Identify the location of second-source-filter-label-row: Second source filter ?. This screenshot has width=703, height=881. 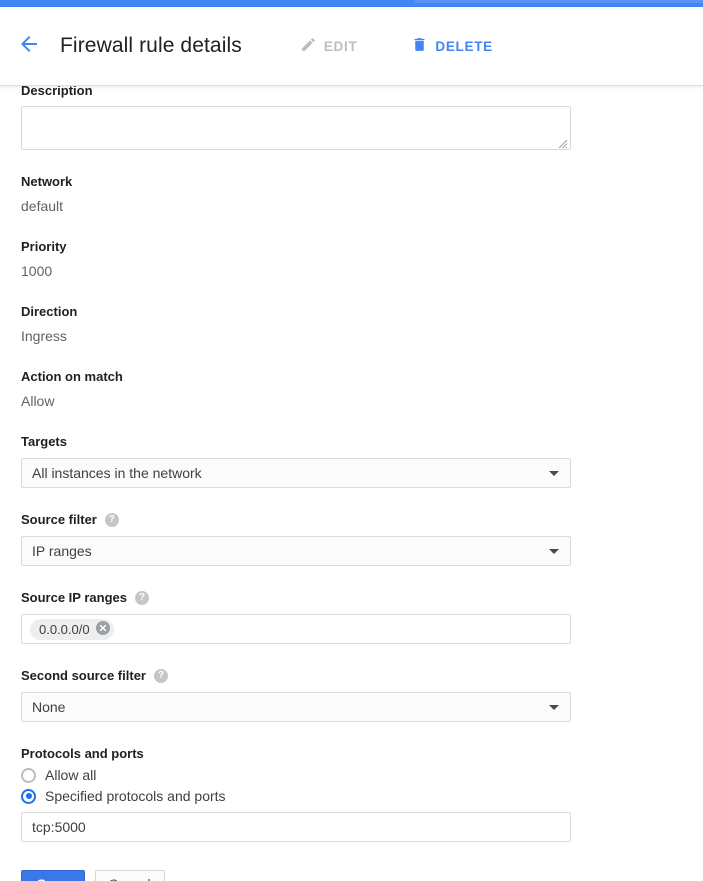
(362, 676).